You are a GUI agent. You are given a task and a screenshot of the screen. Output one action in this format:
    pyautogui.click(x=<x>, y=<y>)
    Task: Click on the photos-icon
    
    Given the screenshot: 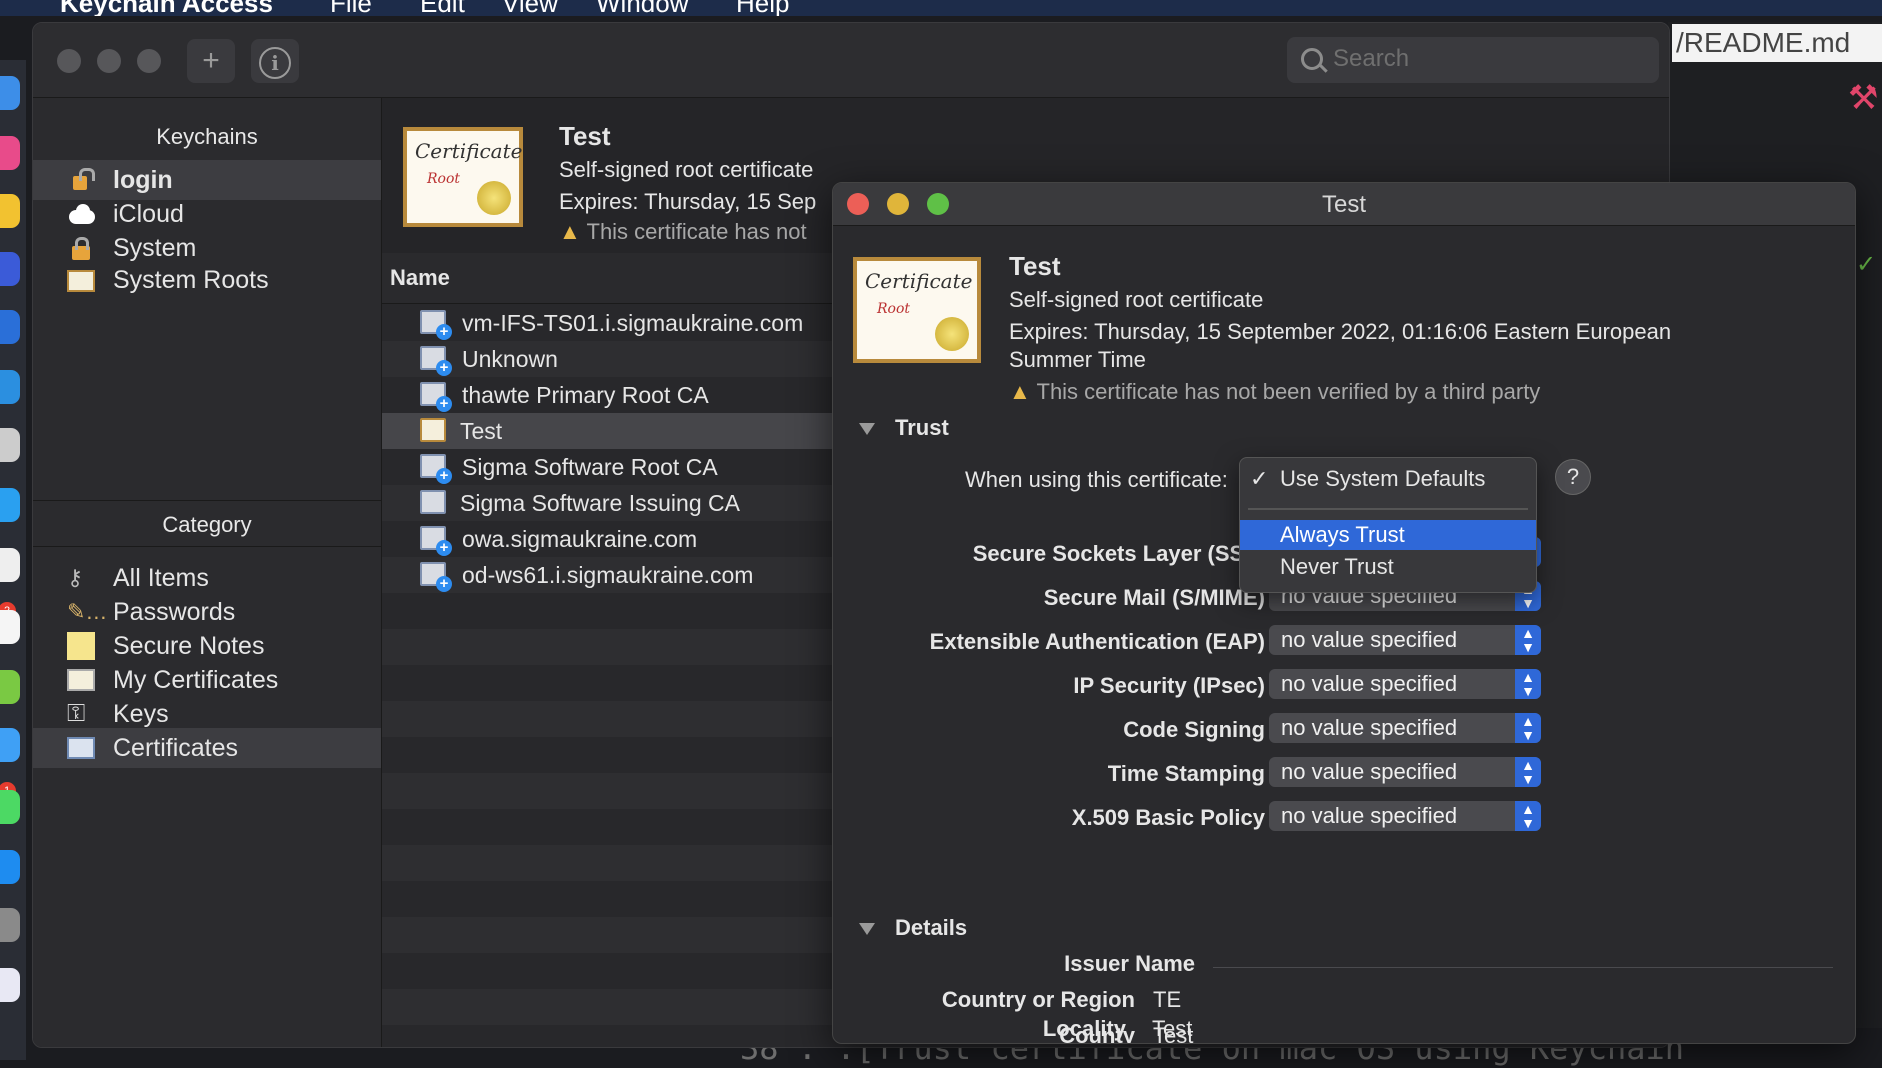 What is the action you would take?
    pyautogui.click(x=10, y=153)
    